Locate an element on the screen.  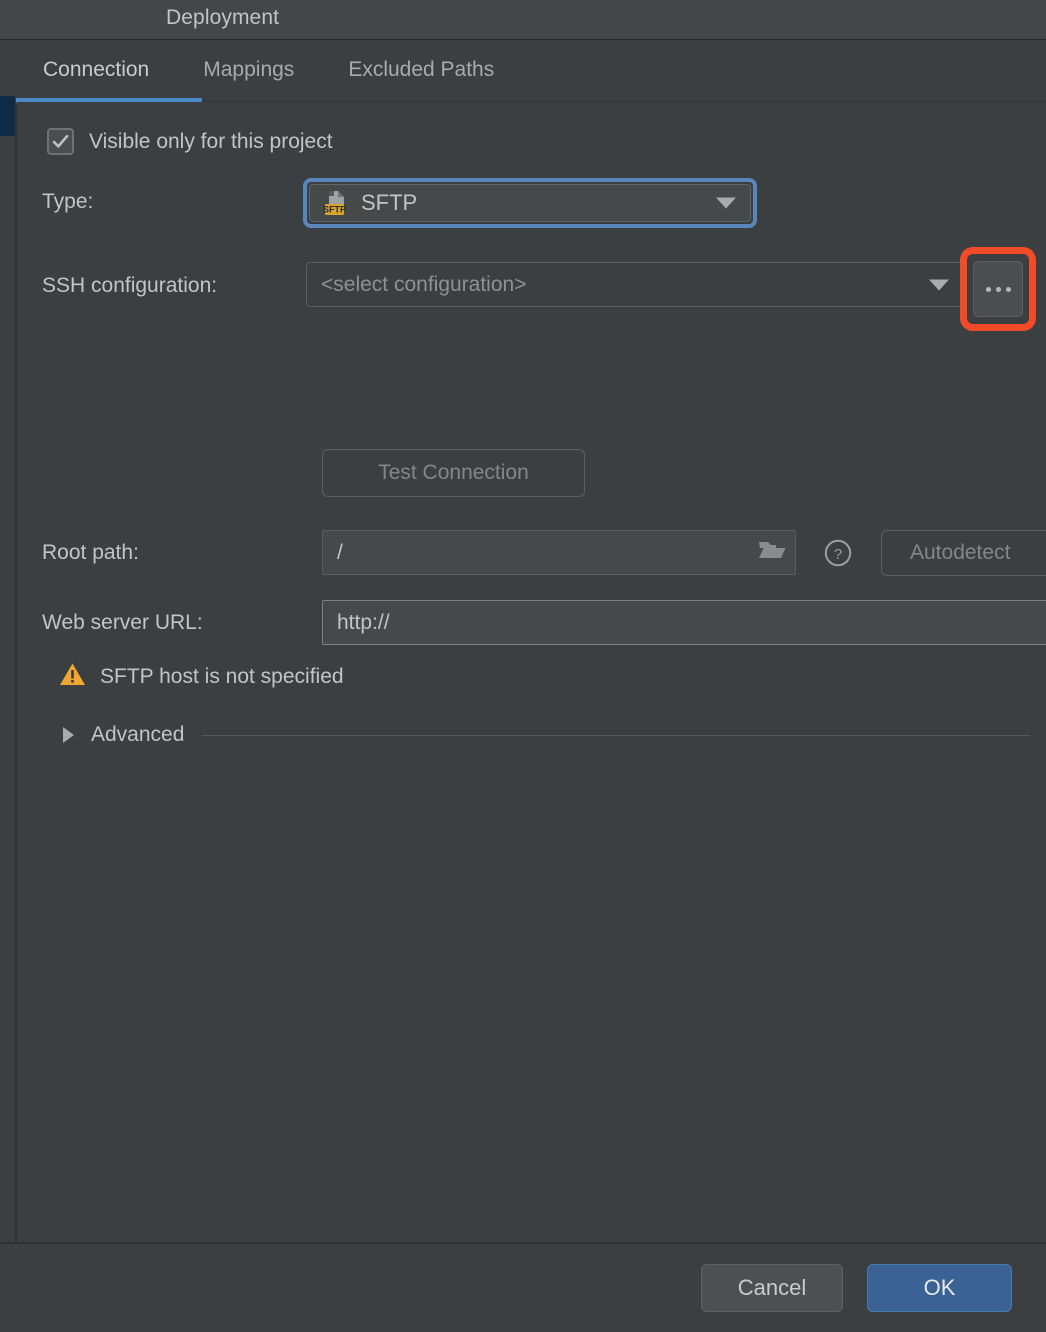
ssh-configuration-label: SSH configuration: is located at coordinates (130, 285).